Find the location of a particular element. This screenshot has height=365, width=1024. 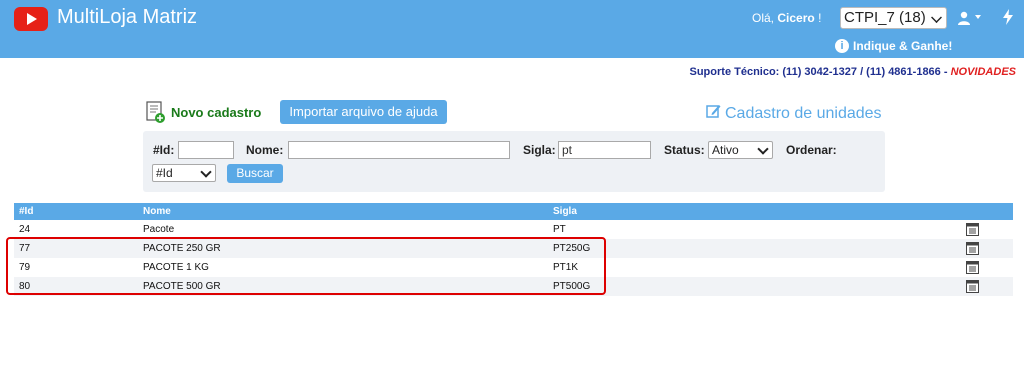

ordenar-label: Ordenar: is located at coordinates (811, 150).